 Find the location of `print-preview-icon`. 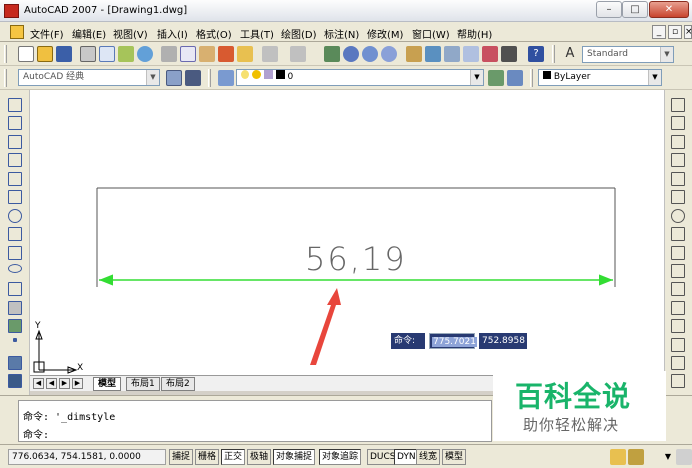

print-preview-icon is located at coordinates (107, 54).